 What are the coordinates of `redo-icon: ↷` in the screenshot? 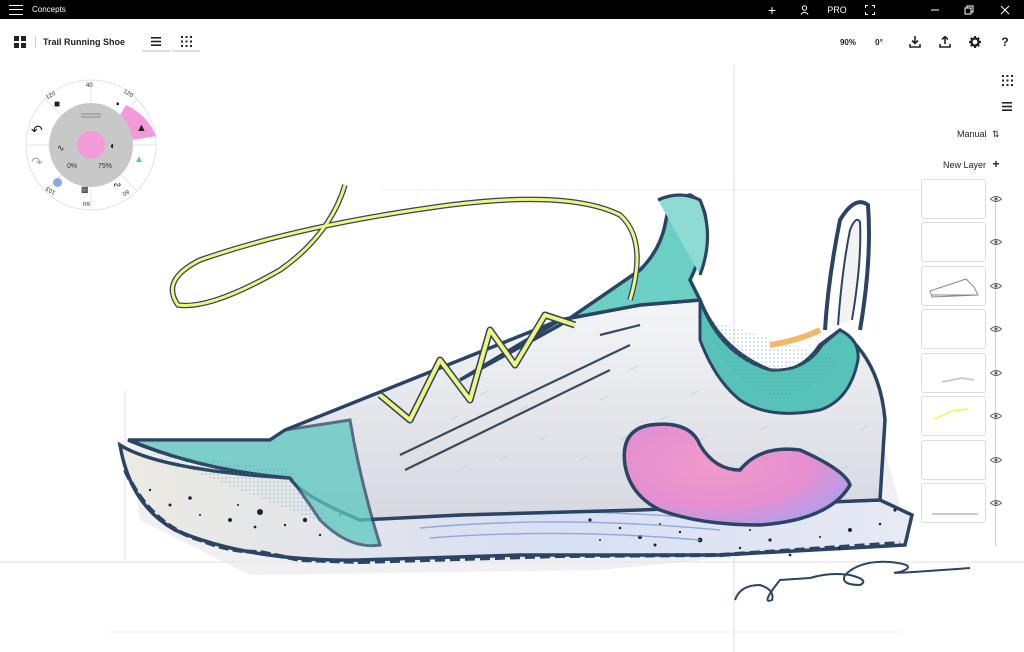 It's located at (37, 162).